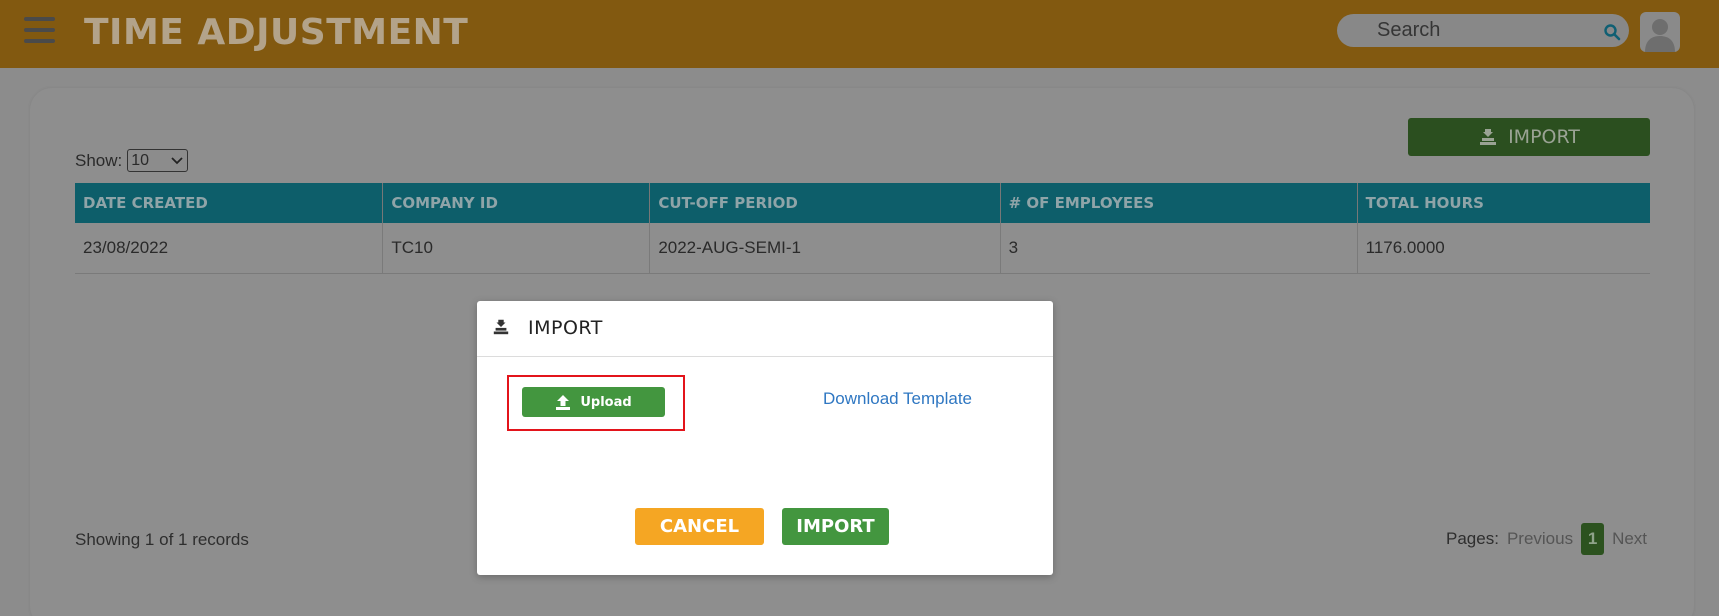 The image size is (1719, 616). Describe the element at coordinates (1503, 248) in the screenshot. I see `cell-total-hours: 1176.0000` at that location.